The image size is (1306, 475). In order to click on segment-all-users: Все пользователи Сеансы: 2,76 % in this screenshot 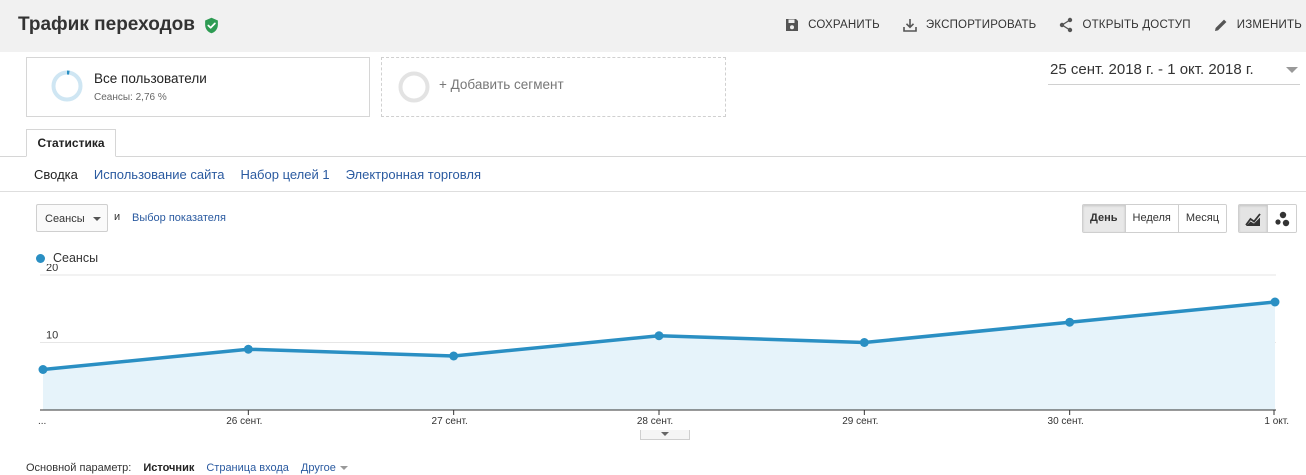, I will do `click(198, 87)`.